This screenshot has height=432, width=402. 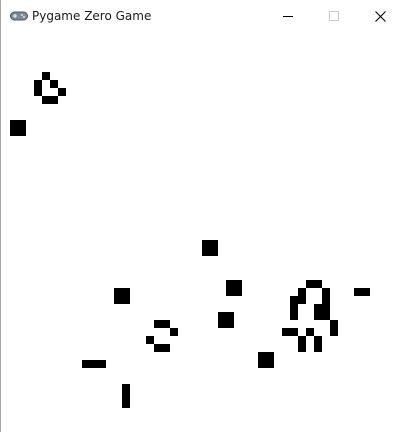 I want to click on minimize-icon, so click(x=288, y=16).